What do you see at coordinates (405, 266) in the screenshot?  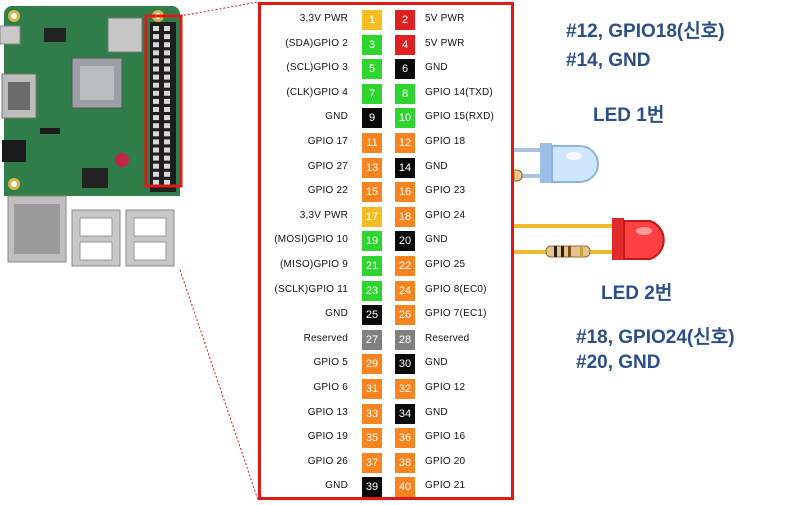 I see `pin-number-even: 22` at bounding box center [405, 266].